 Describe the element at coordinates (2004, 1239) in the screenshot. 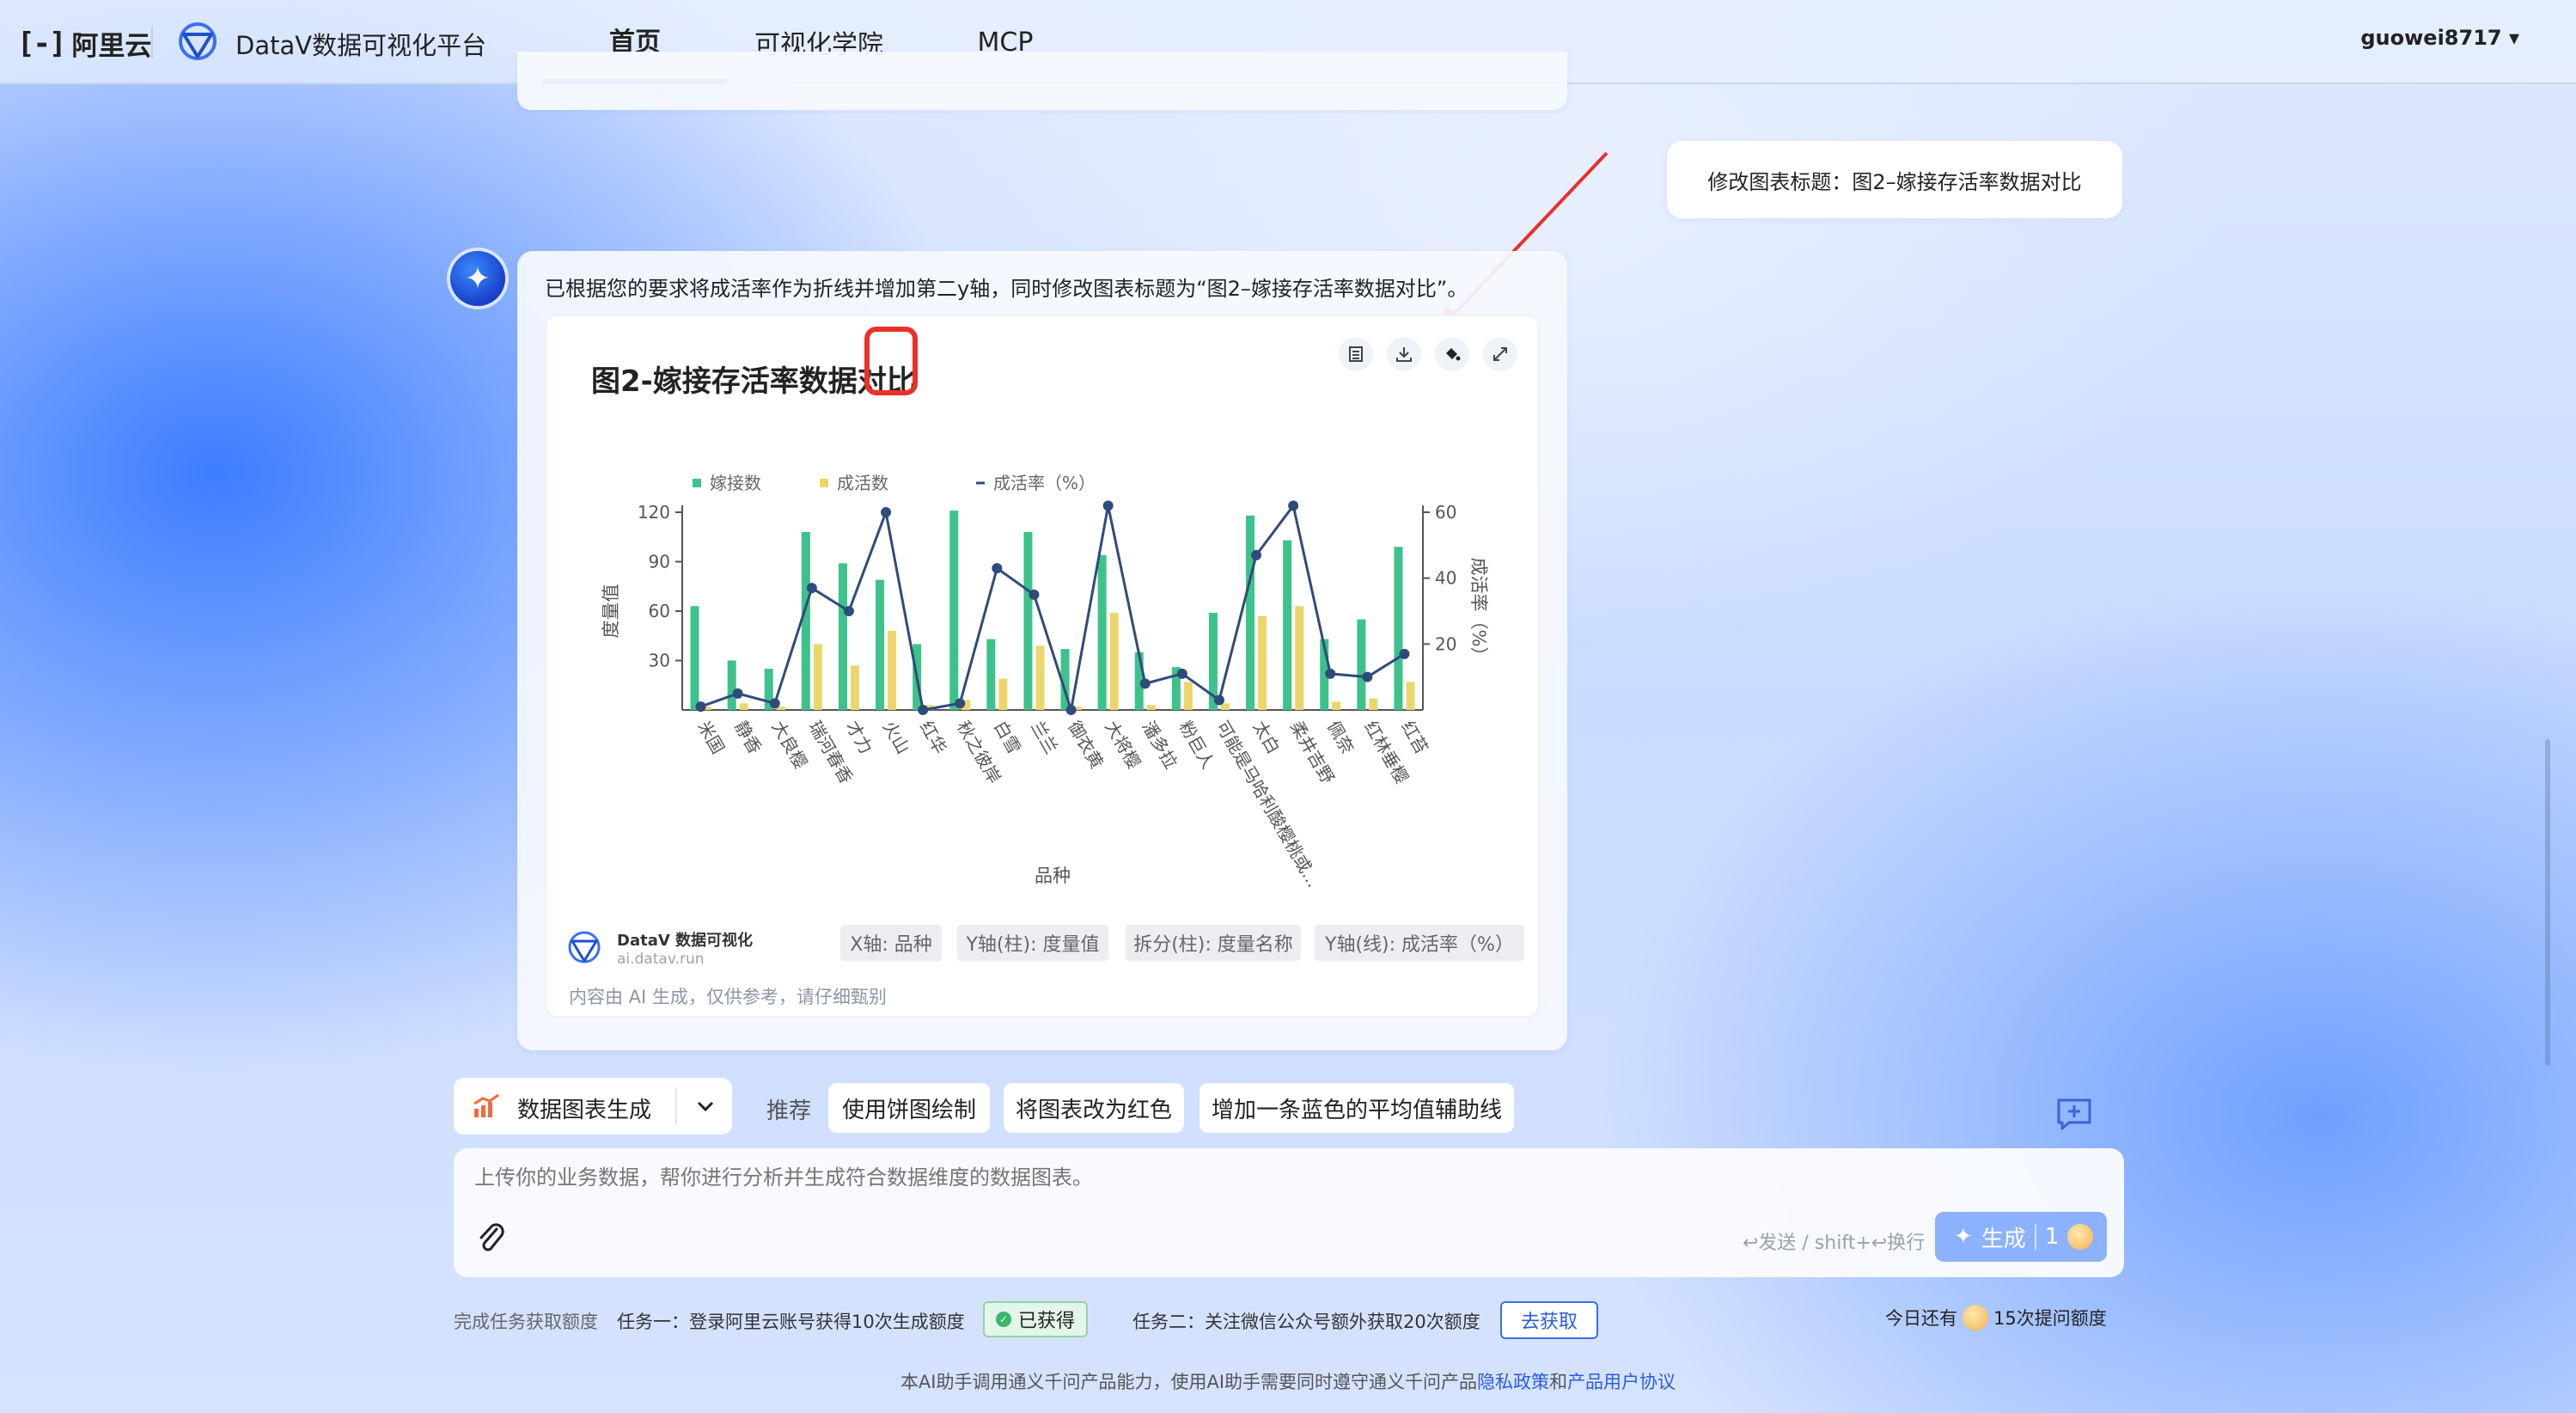

I see `generate-label: 生成` at that location.